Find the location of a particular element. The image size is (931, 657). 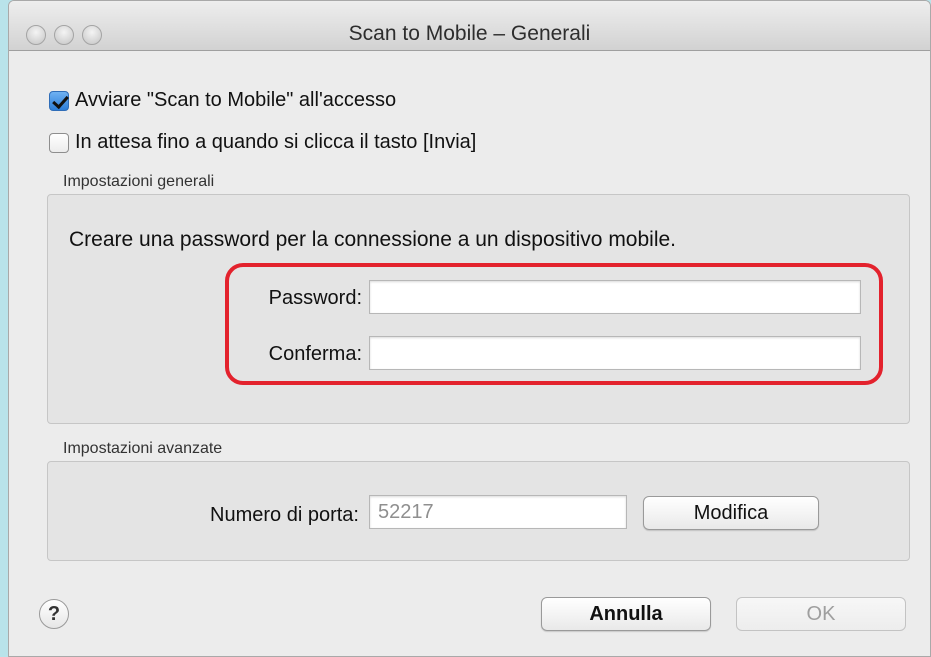

autostart-checkbox is located at coordinates (59, 100).